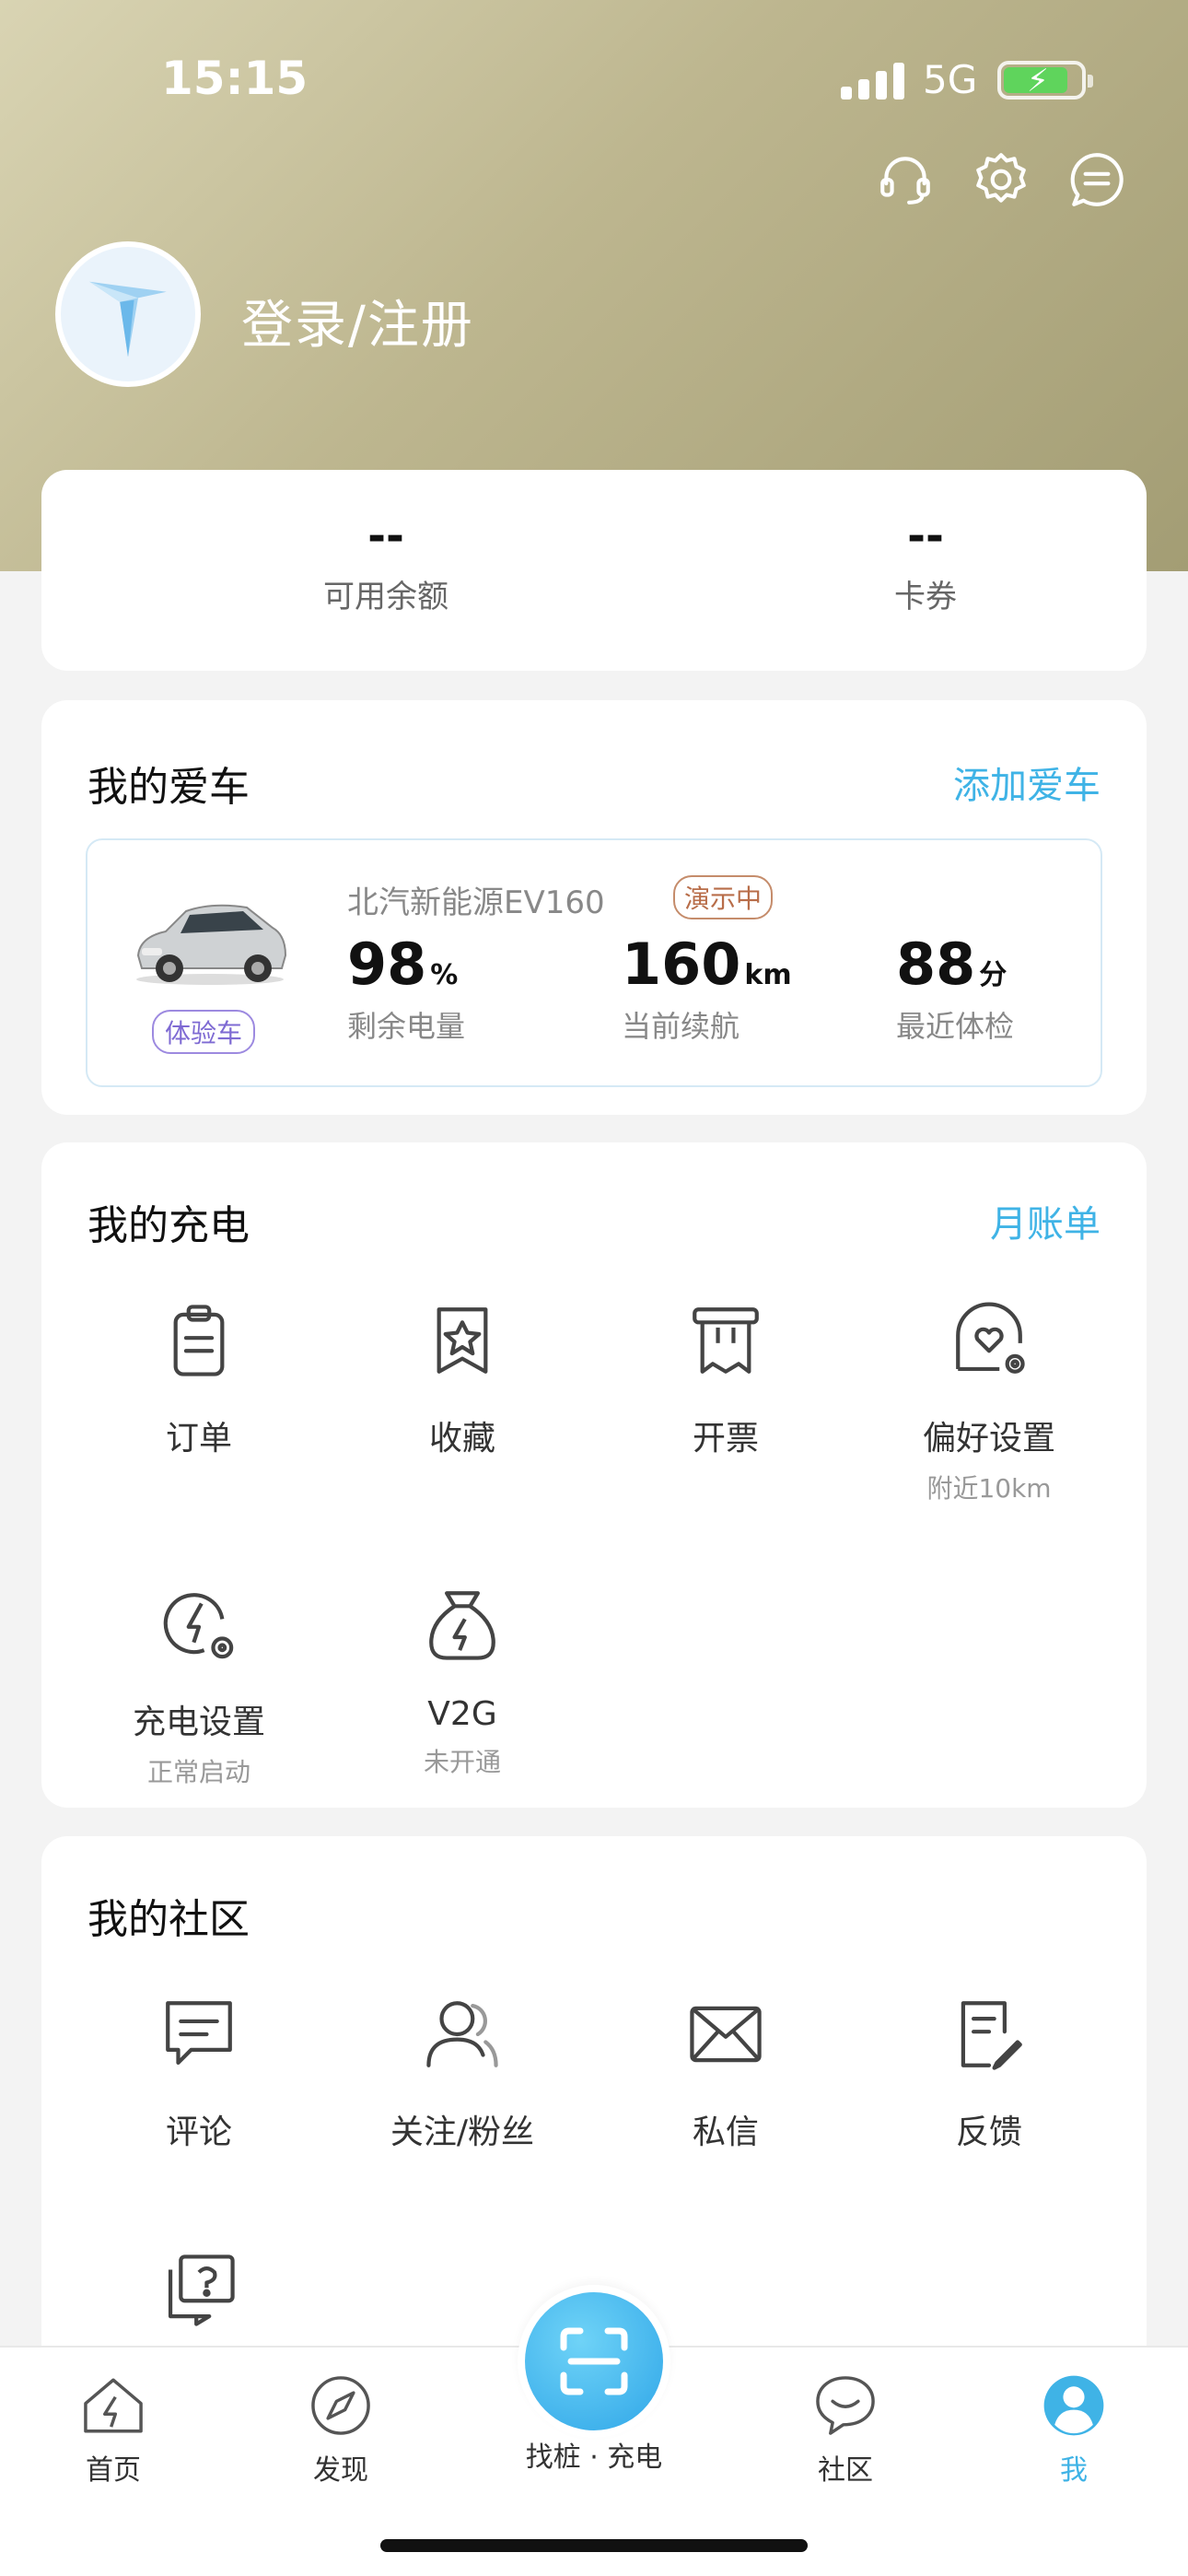 The image size is (1188, 2576). I want to click on preference-sub: 附近10km, so click(989, 1488).